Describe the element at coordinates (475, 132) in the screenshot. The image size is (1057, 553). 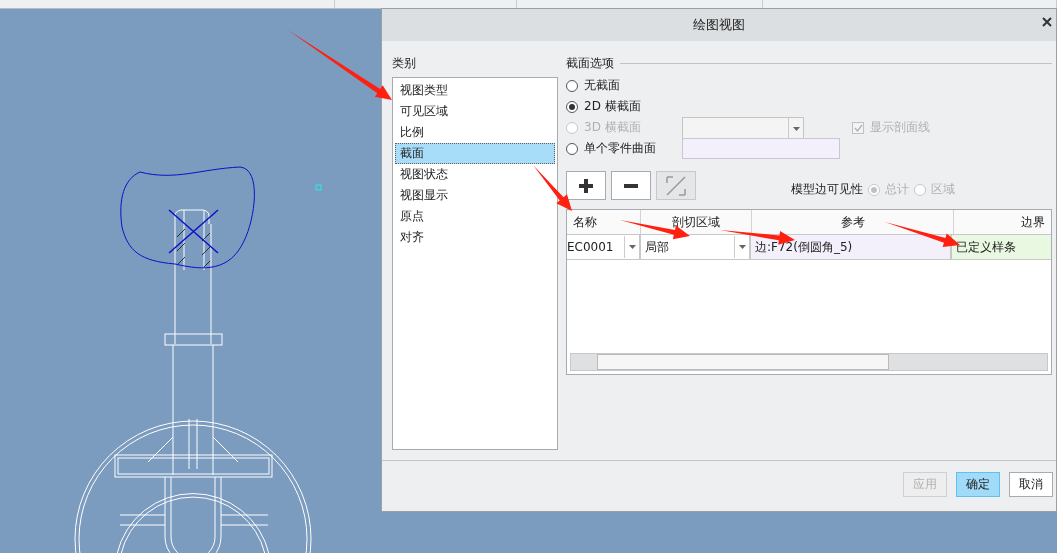
I see `category-item: 比例` at that location.